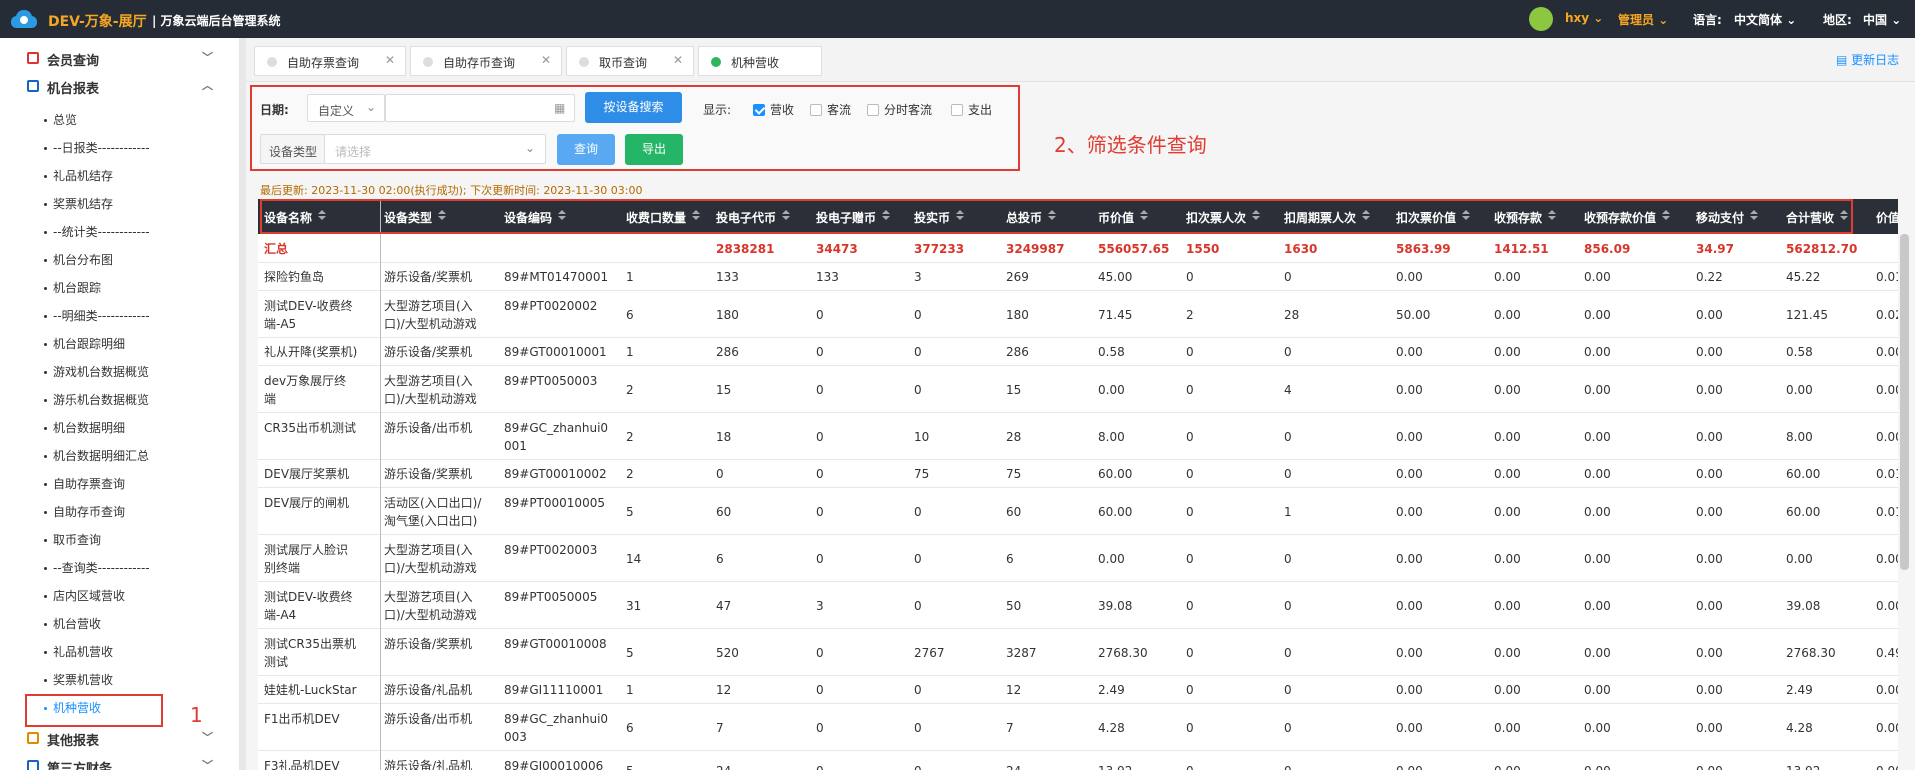 This screenshot has height=770, width=1915. Describe the element at coordinates (1035, 248) in the screenshot. I see `table-cell: 3249987` at that location.